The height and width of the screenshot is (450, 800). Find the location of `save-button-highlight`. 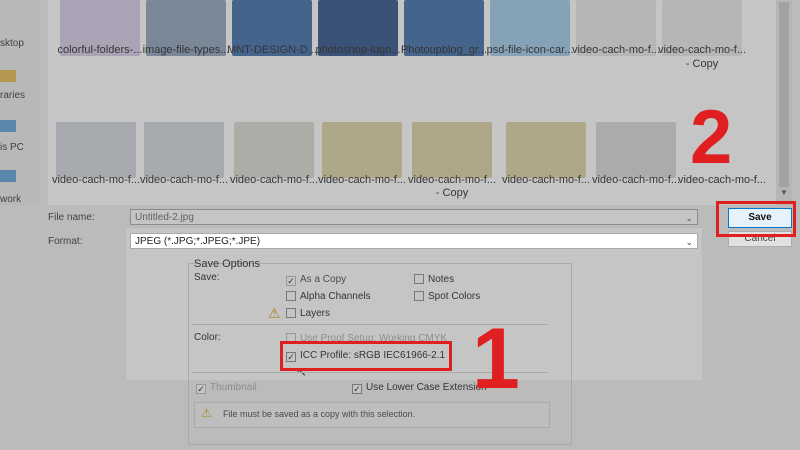

save-button-highlight is located at coordinates (756, 219).